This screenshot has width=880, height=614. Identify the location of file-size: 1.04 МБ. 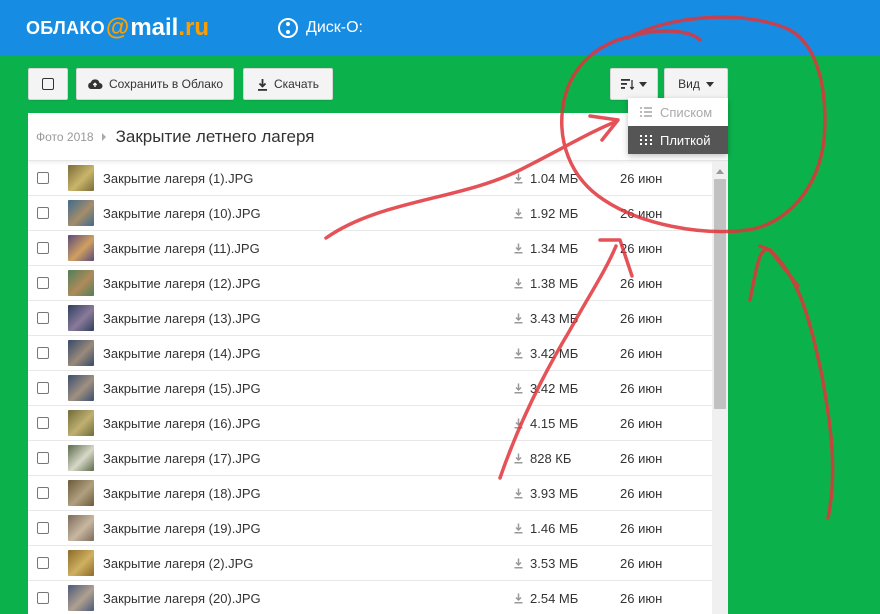
(554, 178).